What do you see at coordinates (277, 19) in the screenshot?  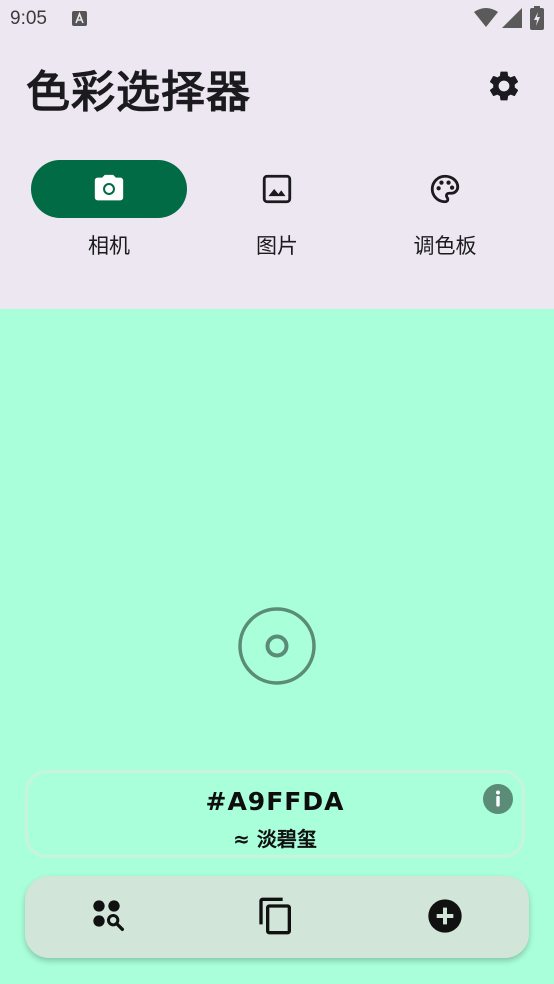 I see `status-bar: 9:05` at bounding box center [277, 19].